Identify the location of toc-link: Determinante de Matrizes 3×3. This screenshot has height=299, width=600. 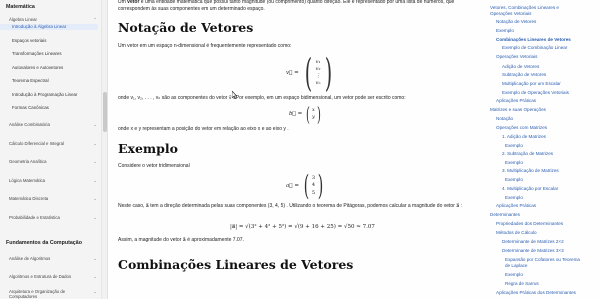
(533, 251).